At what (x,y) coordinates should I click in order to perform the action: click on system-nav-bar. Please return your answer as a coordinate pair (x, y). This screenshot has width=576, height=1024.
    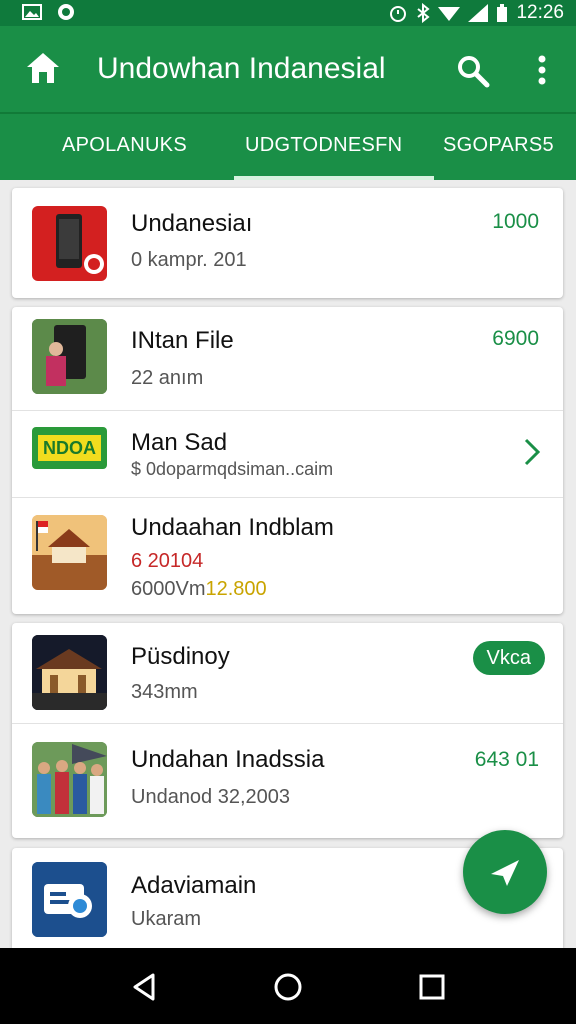
    Looking at the image, I should click on (288, 986).